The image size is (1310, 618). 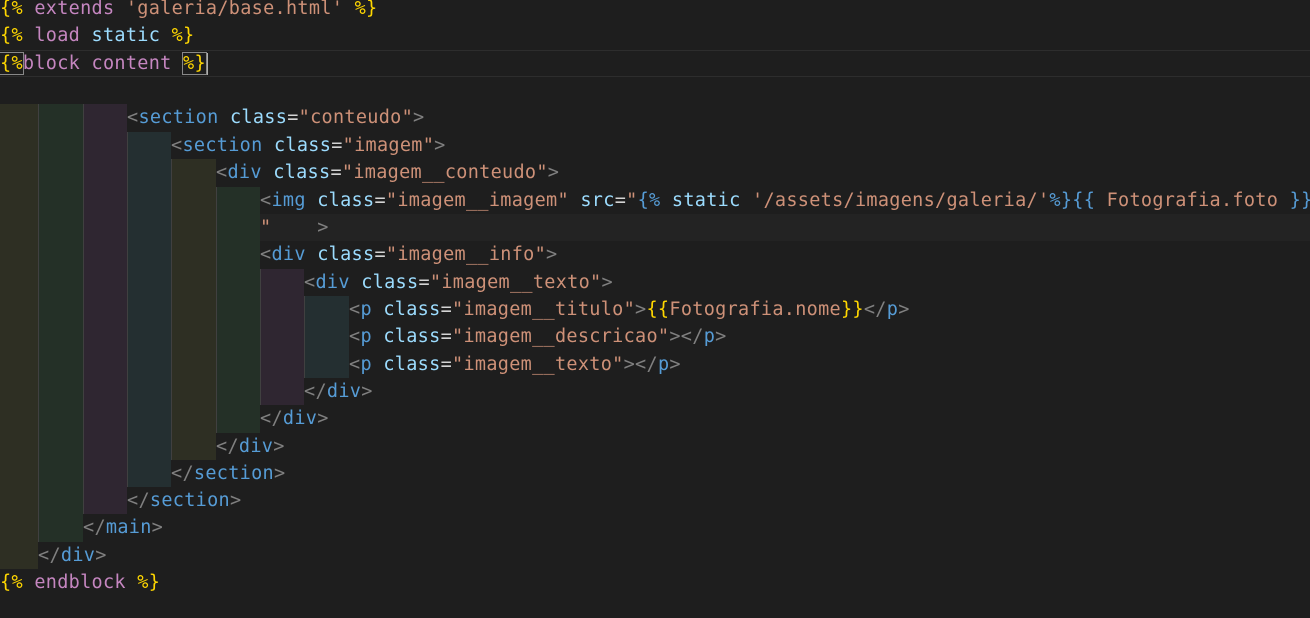 What do you see at coordinates (178, 117) in the screenshot?
I see `code-token: section` at bounding box center [178, 117].